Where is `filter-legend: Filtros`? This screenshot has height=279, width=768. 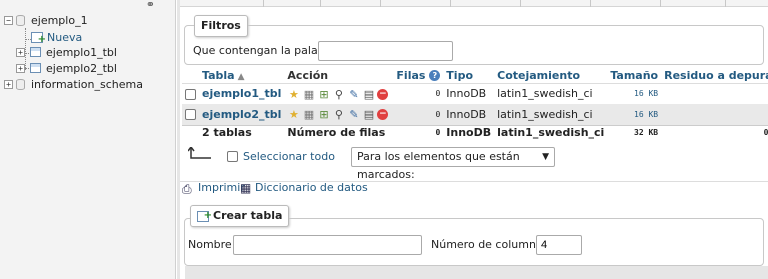
filter-legend: Filtros is located at coordinates (221, 26).